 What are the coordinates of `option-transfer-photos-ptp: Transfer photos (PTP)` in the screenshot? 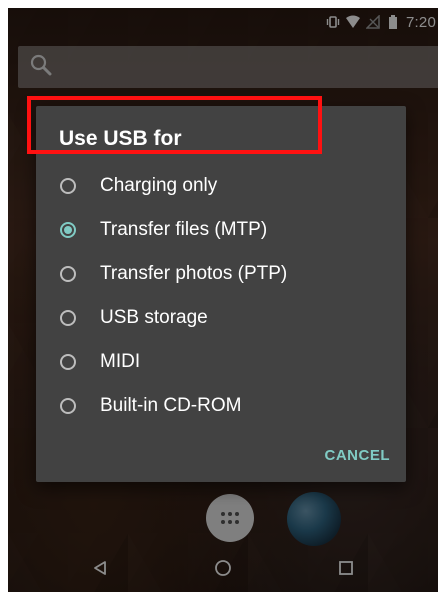 It's located at (221, 274).